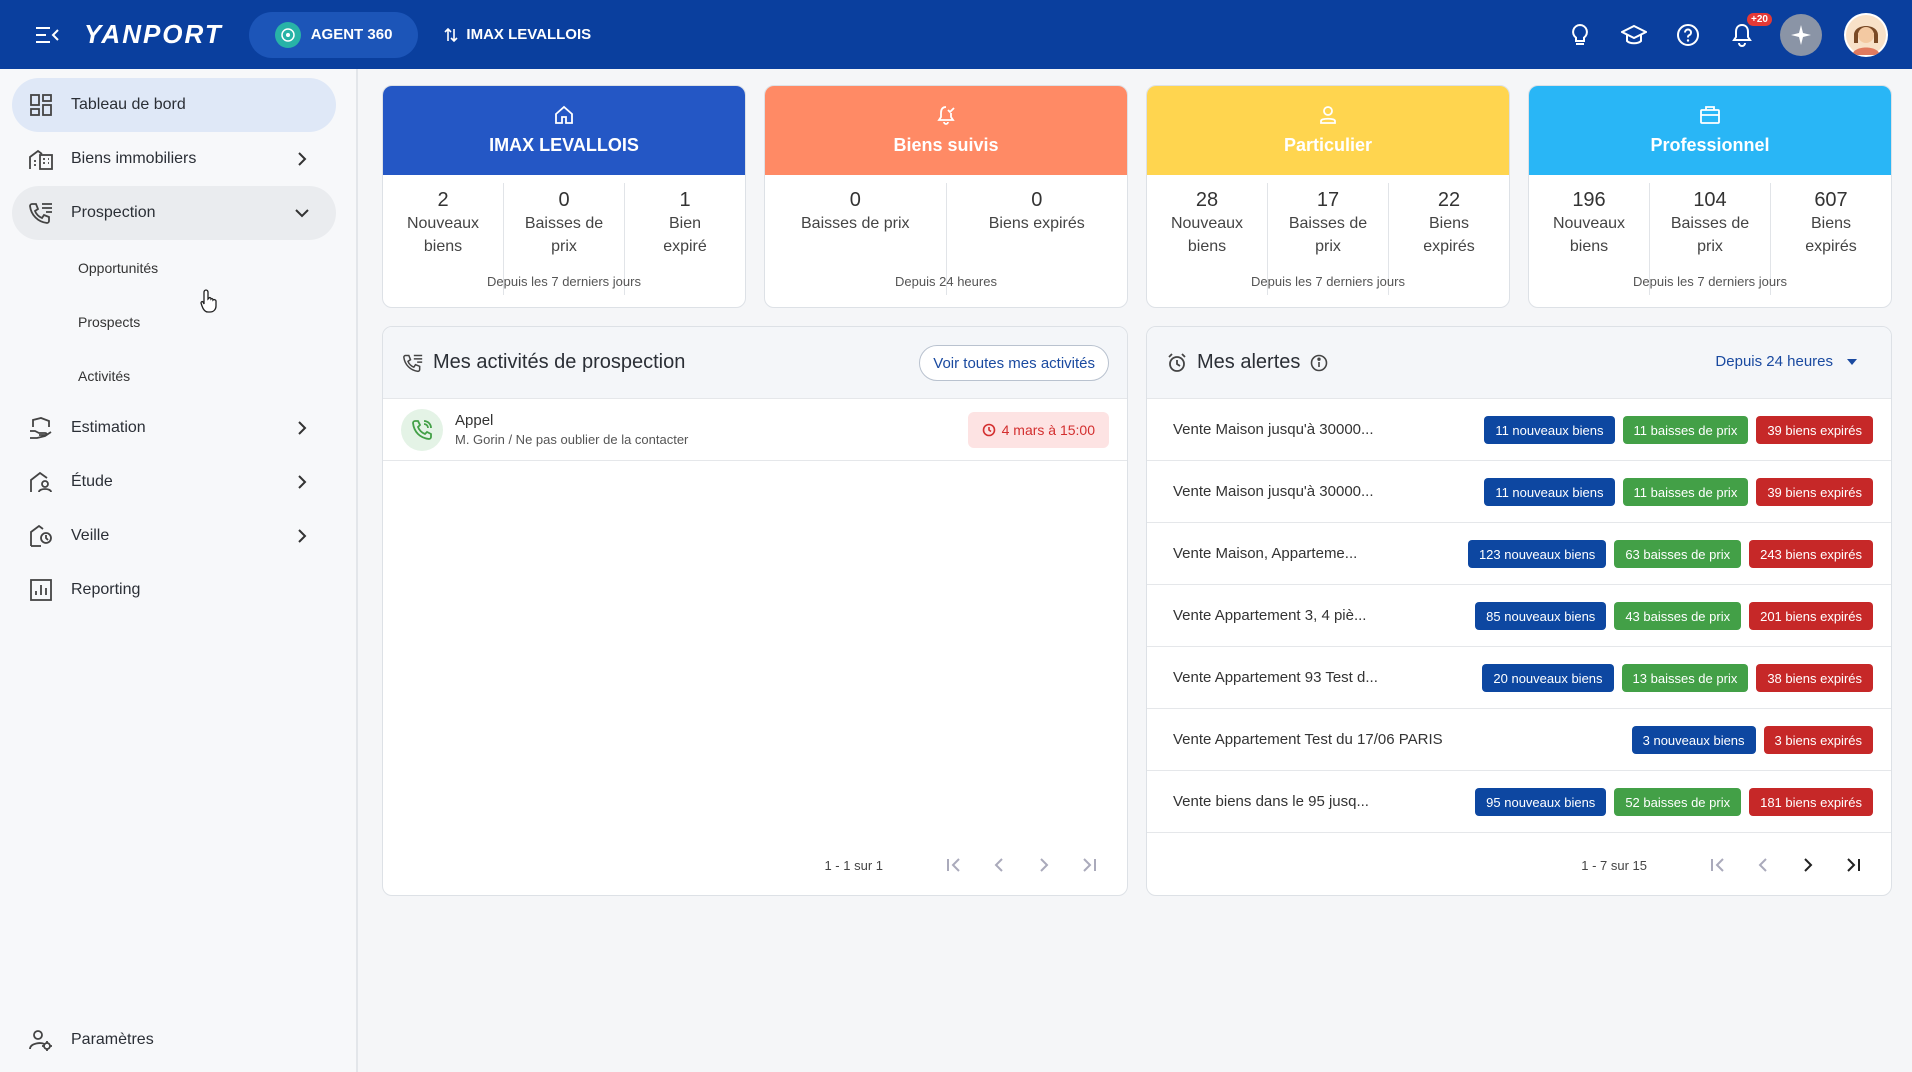 The width and height of the screenshot is (1912, 1072). Describe the element at coordinates (48, 35) in the screenshot. I see `menu-collapse-icon` at that location.